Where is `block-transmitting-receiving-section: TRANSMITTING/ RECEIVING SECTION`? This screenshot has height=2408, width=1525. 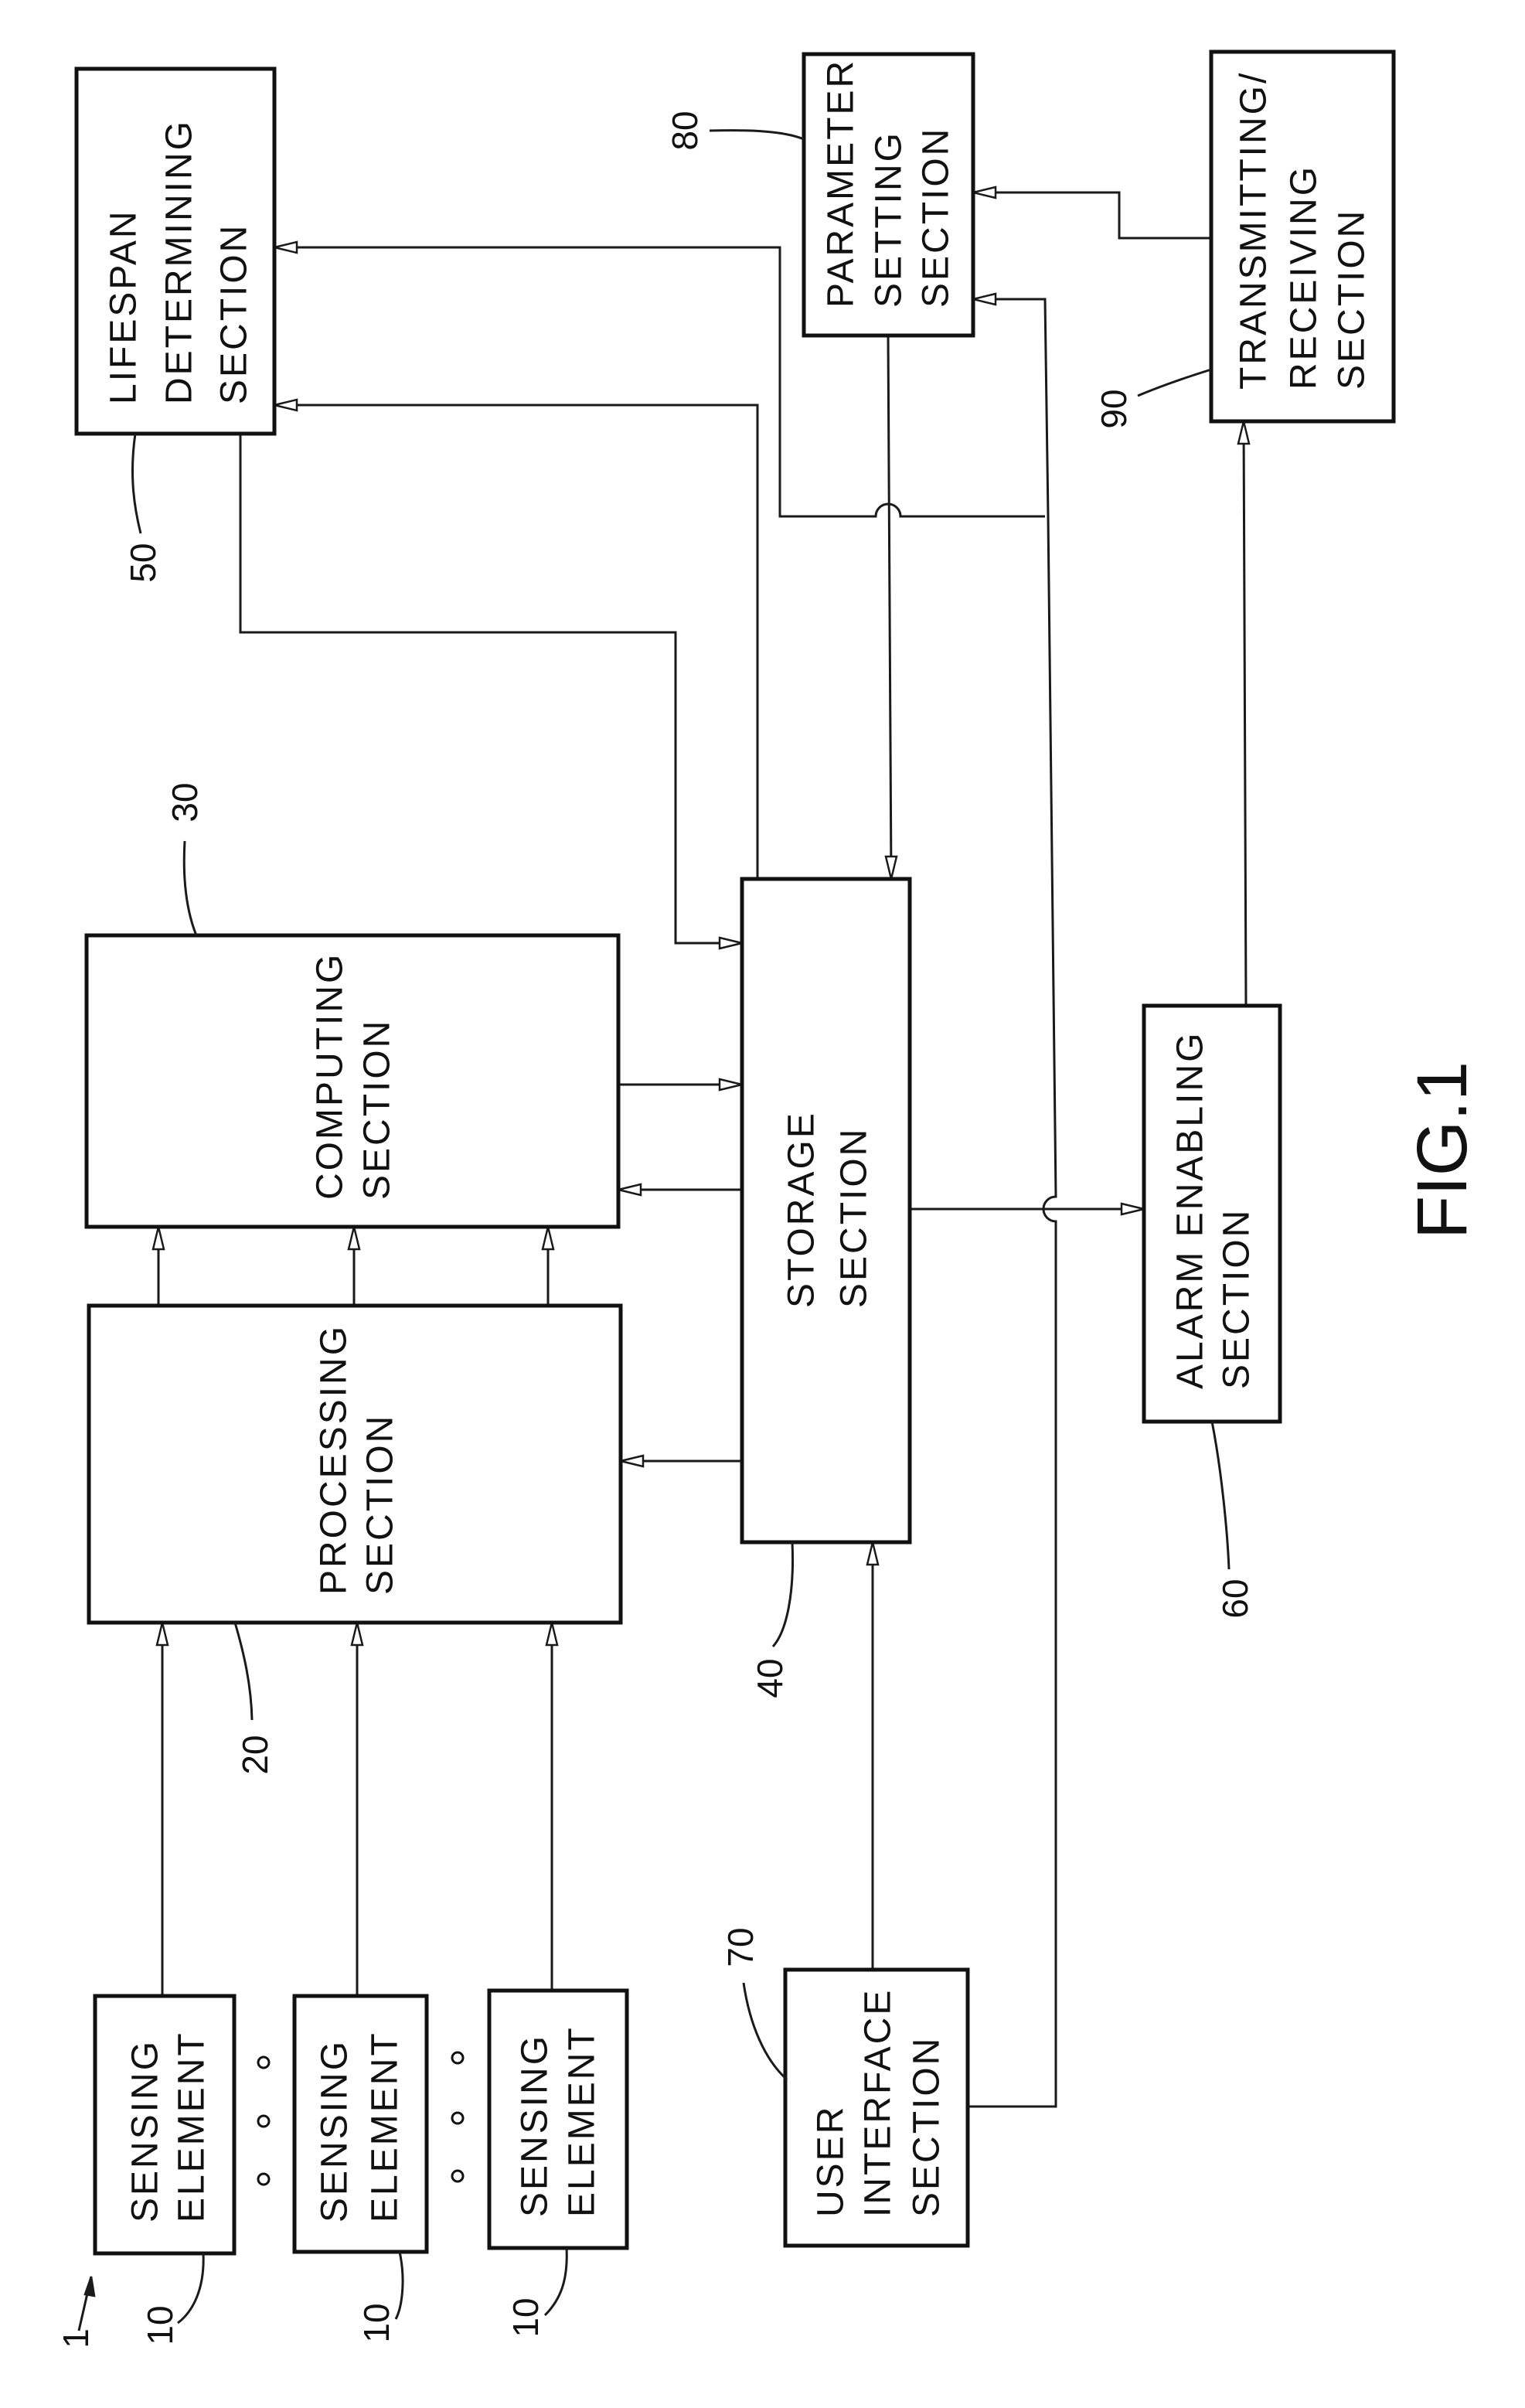
block-transmitting-receiving-section: TRANSMITTING/ RECEIVING SECTION is located at coordinates (1302, 236).